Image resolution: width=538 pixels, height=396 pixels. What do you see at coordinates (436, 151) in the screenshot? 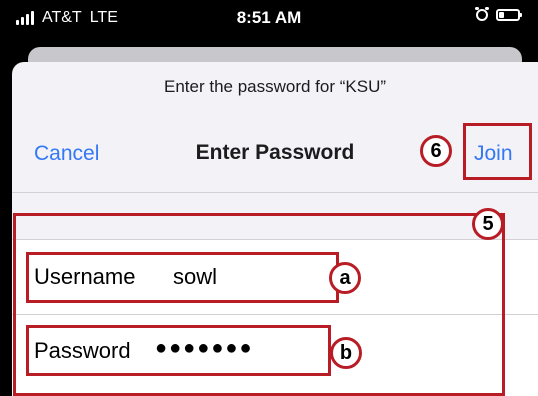
I see `join-callout-badge: 6` at bounding box center [436, 151].